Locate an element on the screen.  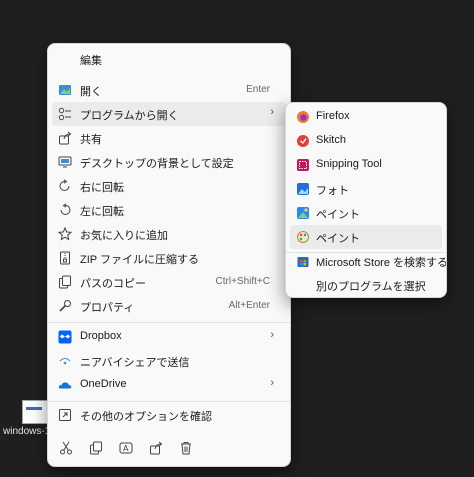
submenu-item-choose-another-app: 別のプログラムを選択 is located at coordinates (366, 285).